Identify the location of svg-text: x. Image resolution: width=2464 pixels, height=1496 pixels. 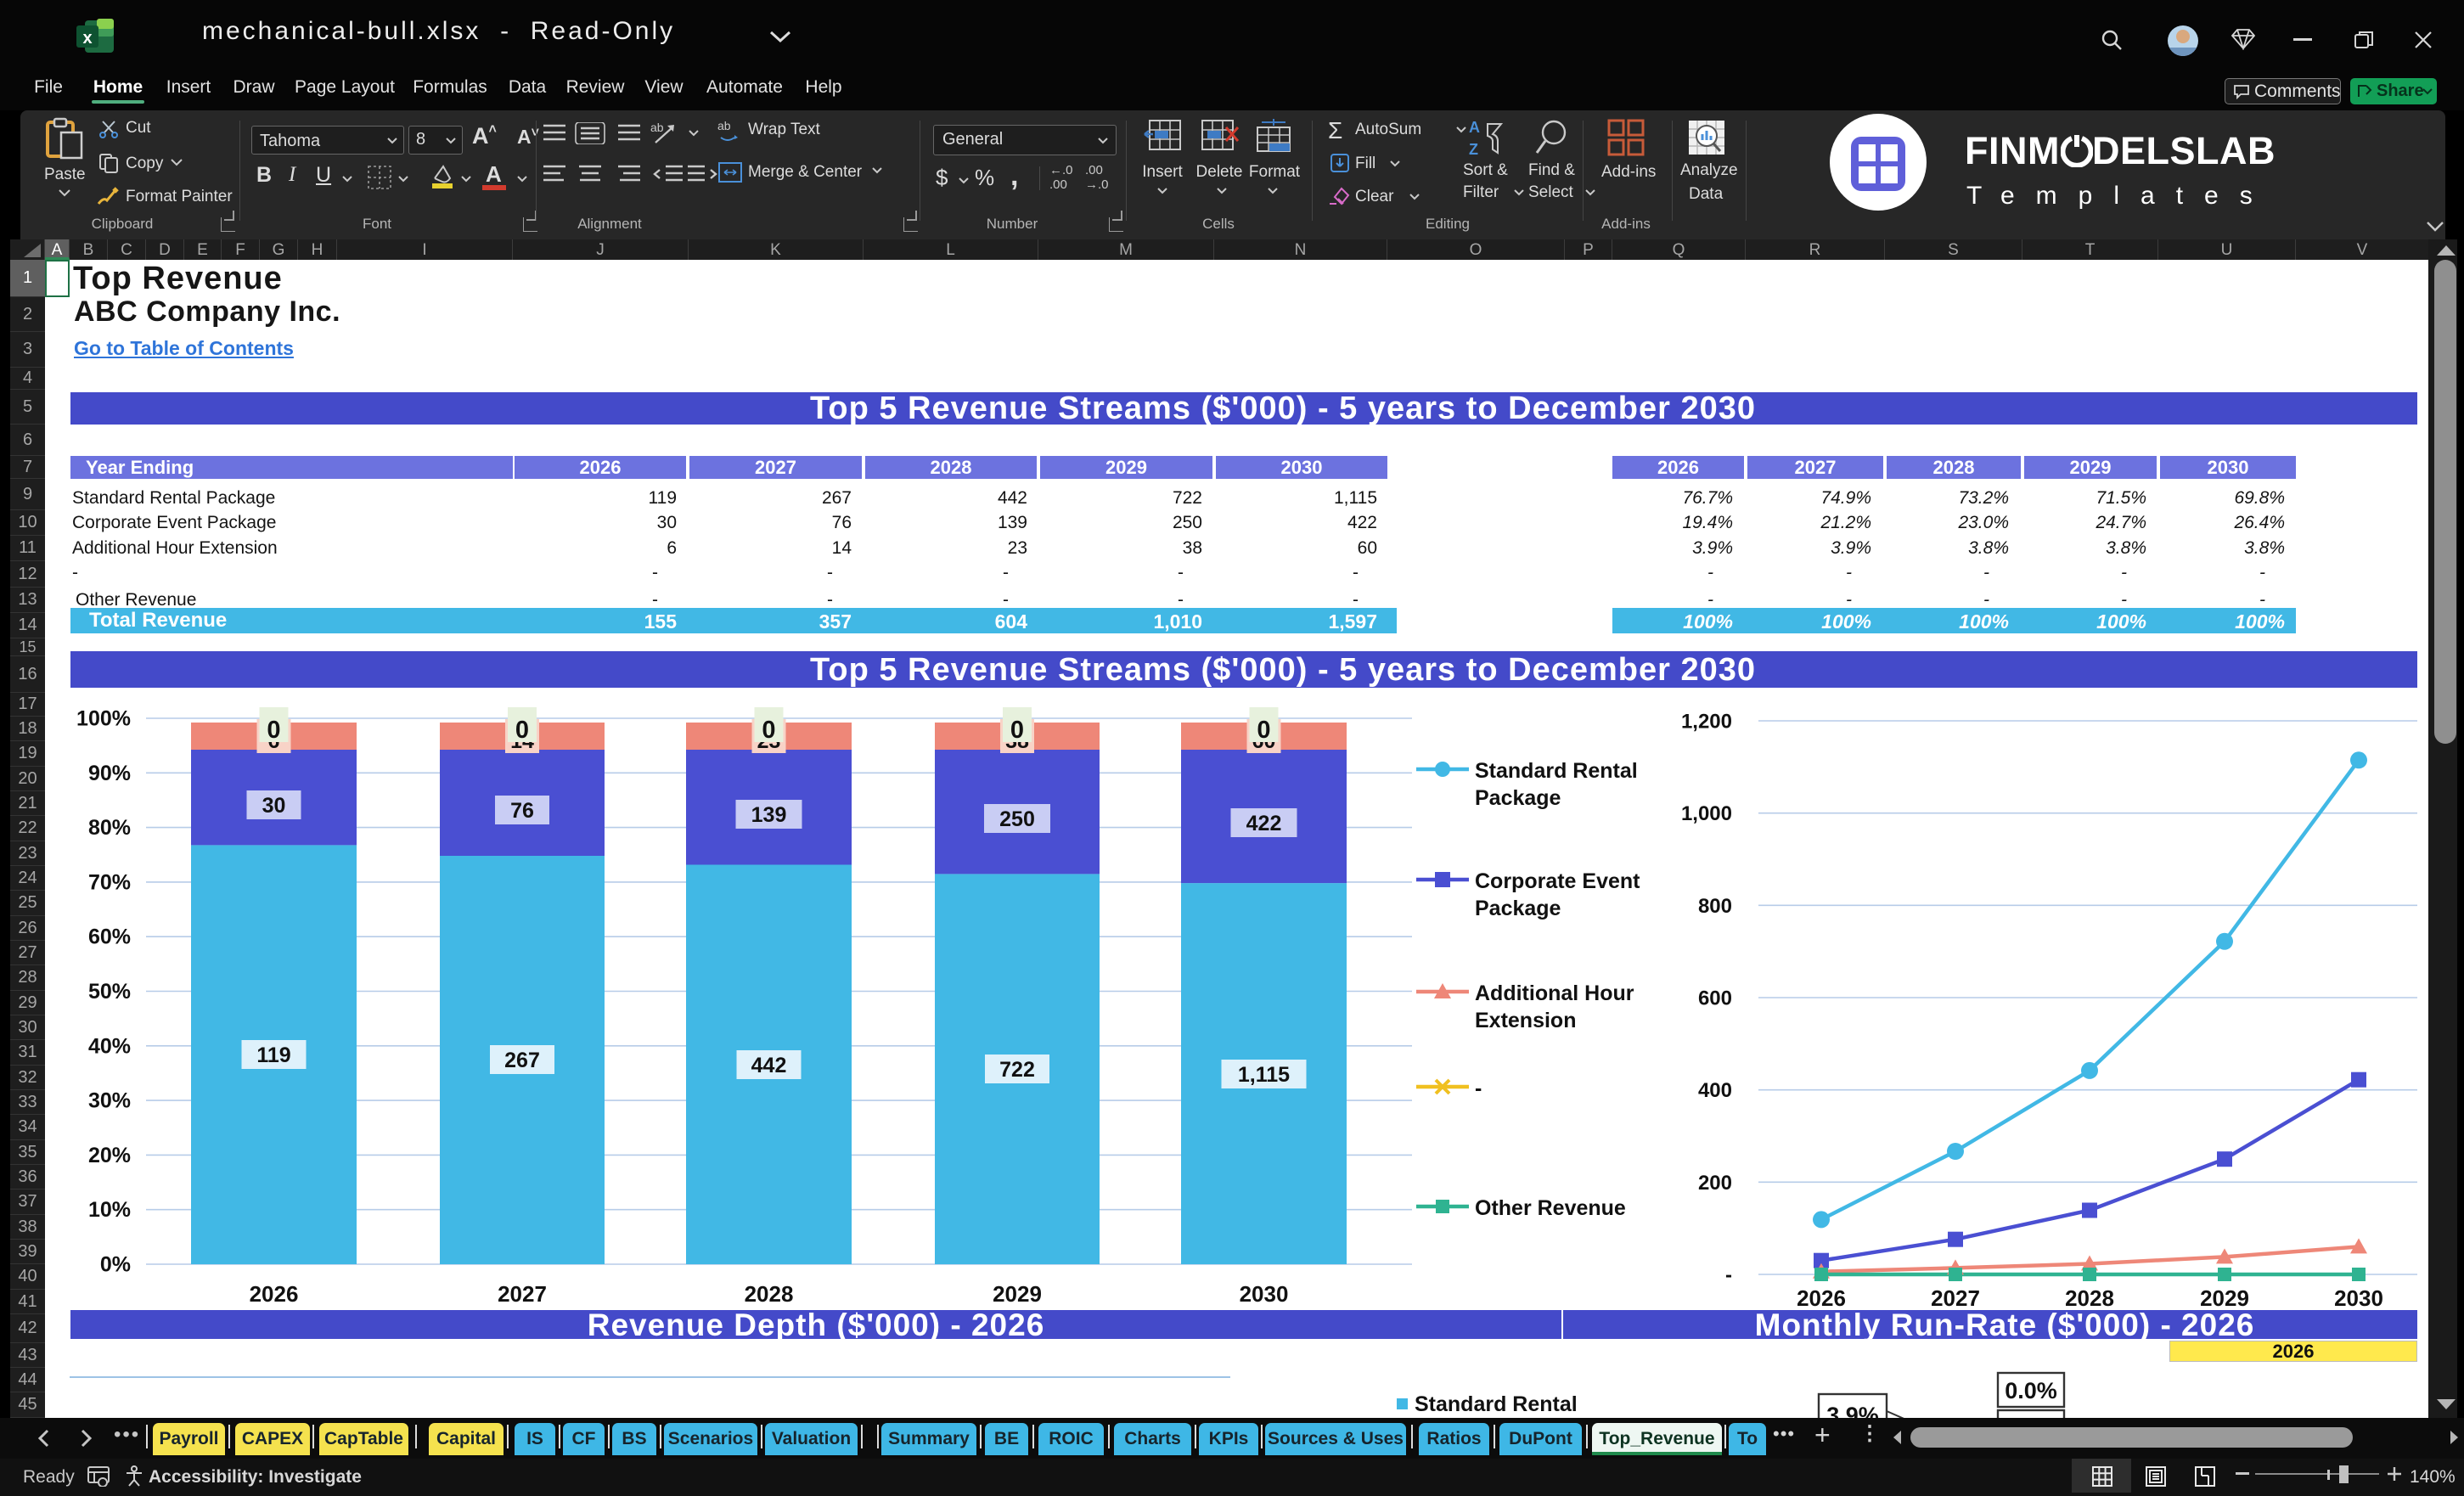
(87, 38).